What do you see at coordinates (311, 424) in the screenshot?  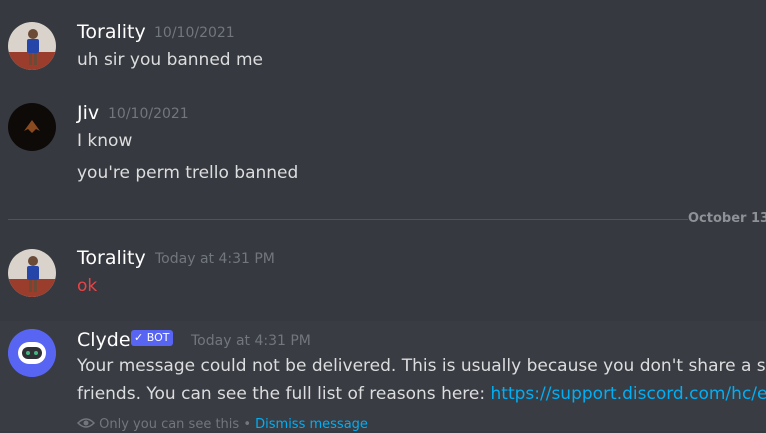 I see `dismiss-message-link: Dismiss message` at bounding box center [311, 424].